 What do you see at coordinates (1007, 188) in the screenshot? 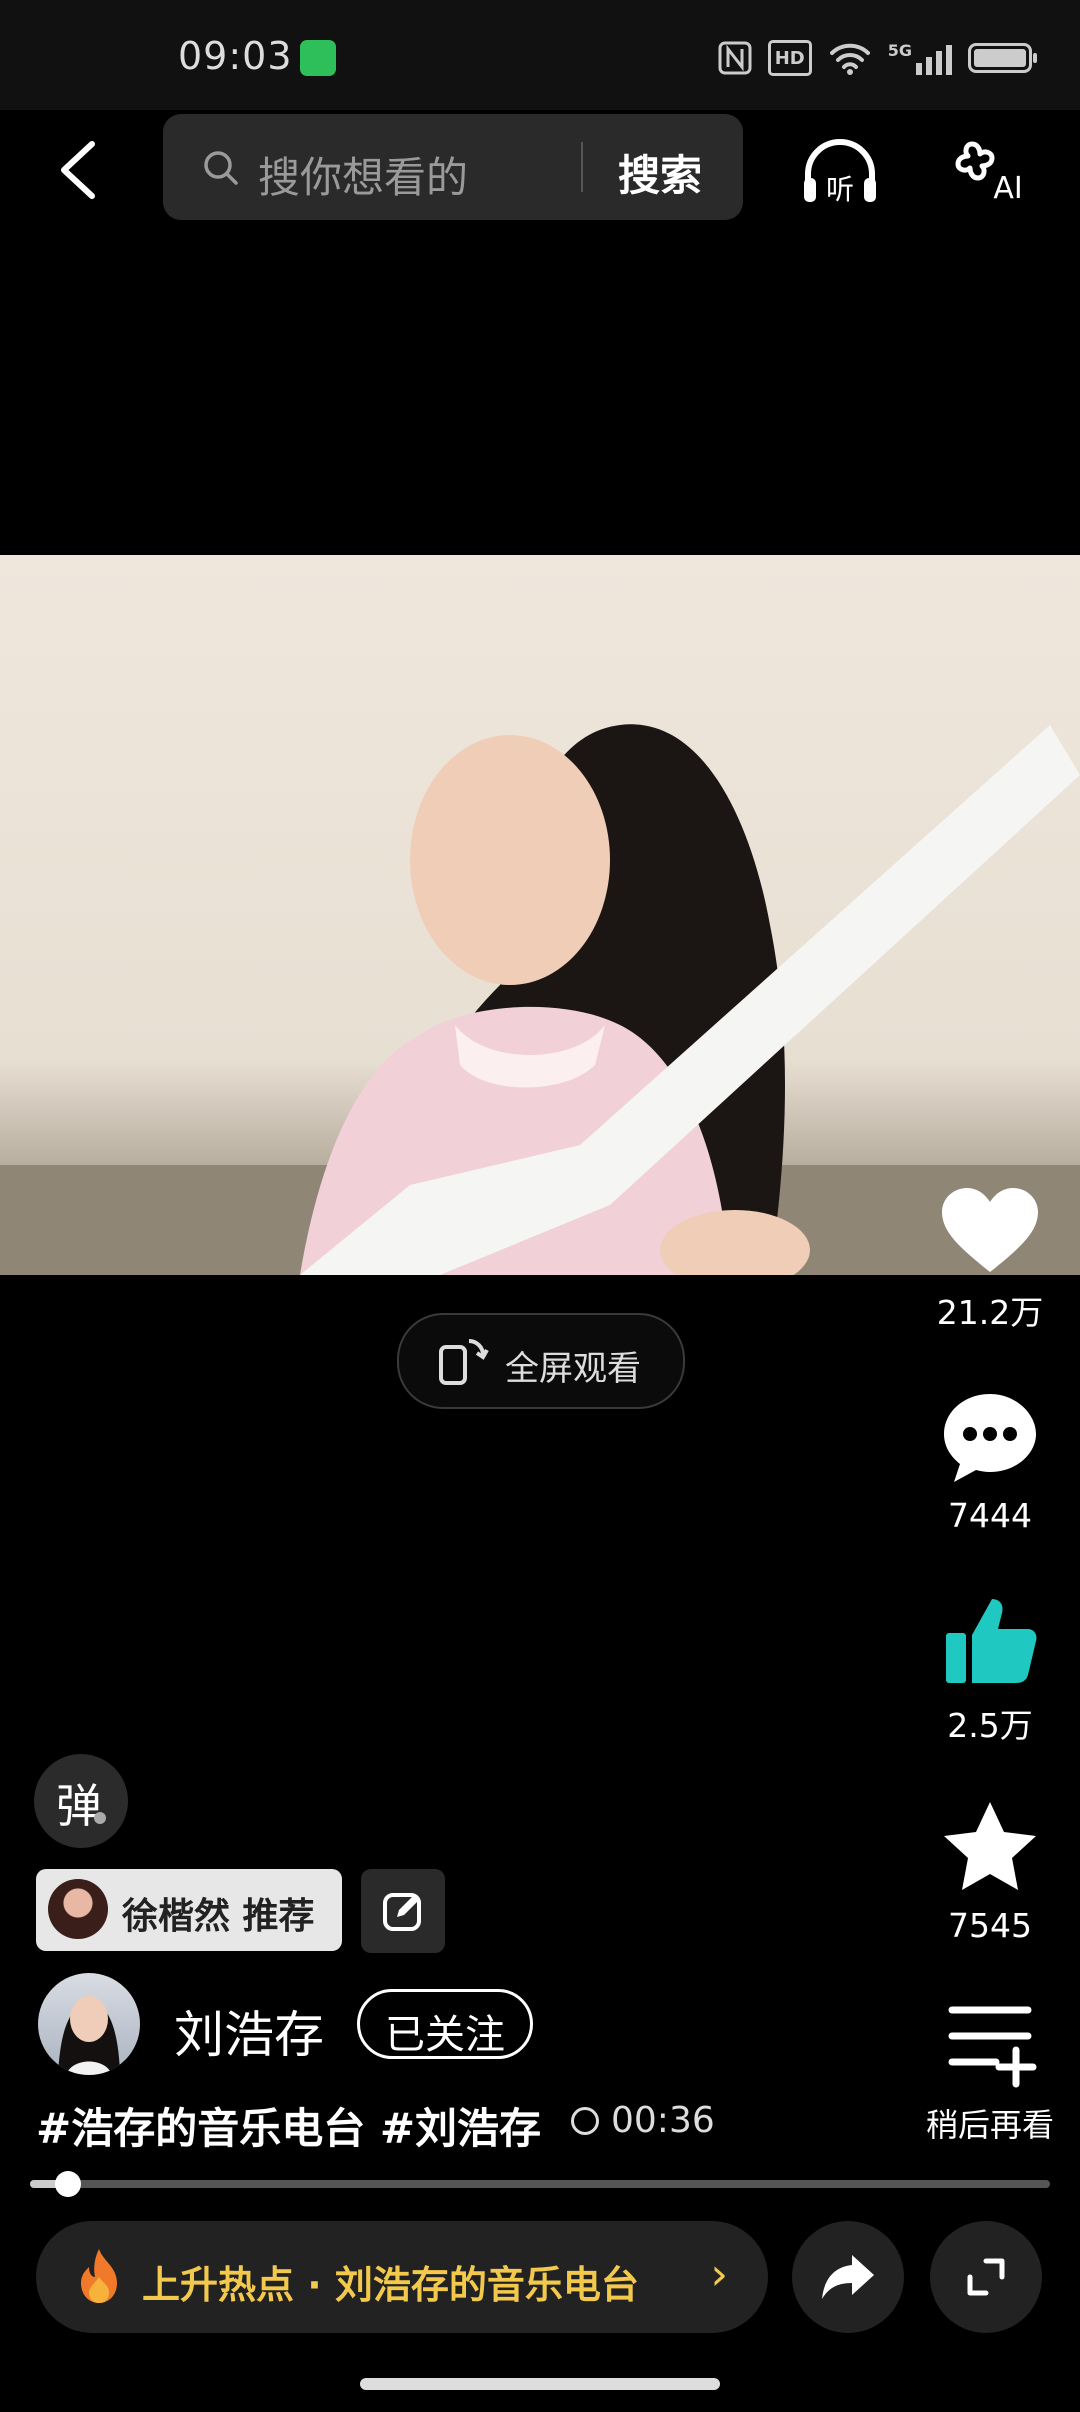
I see `ai-label: AI` at bounding box center [1007, 188].